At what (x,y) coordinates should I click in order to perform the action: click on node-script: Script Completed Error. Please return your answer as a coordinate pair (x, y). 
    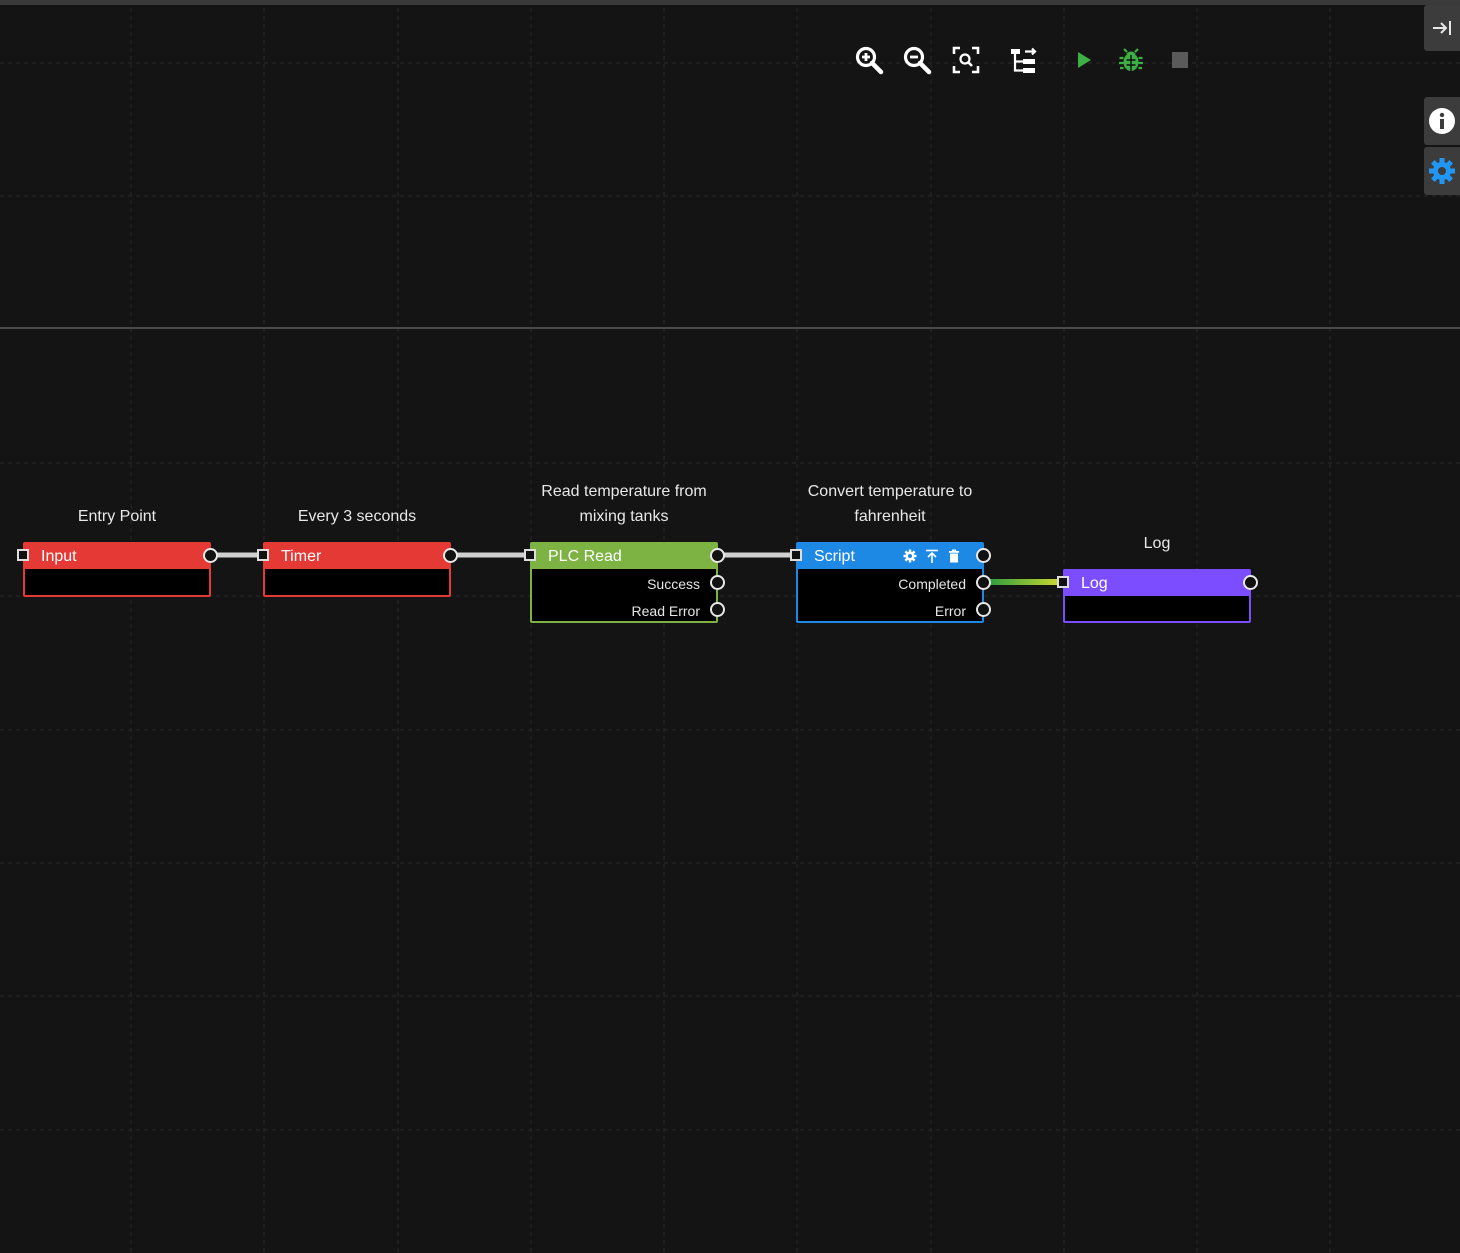
    Looking at the image, I should click on (890, 582).